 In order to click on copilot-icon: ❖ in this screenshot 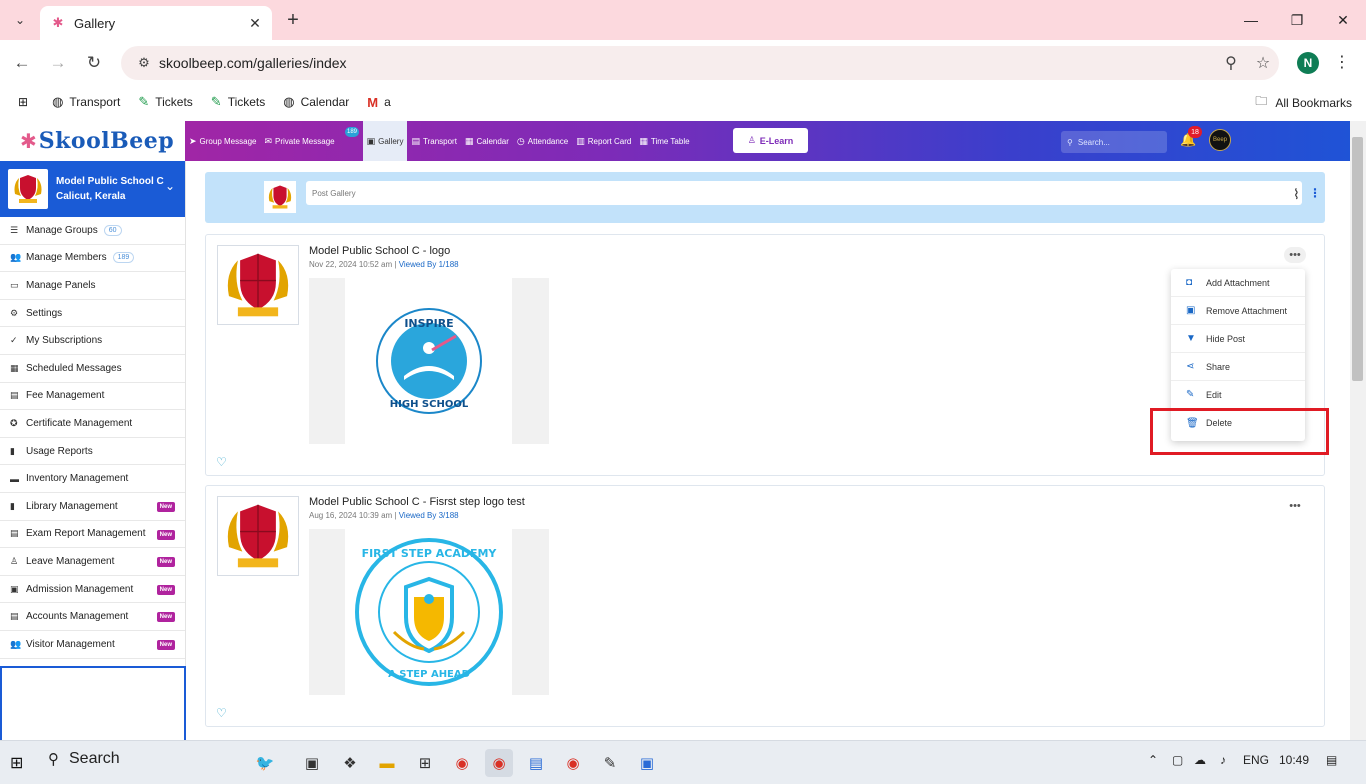, I will do `click(350, 763)`.